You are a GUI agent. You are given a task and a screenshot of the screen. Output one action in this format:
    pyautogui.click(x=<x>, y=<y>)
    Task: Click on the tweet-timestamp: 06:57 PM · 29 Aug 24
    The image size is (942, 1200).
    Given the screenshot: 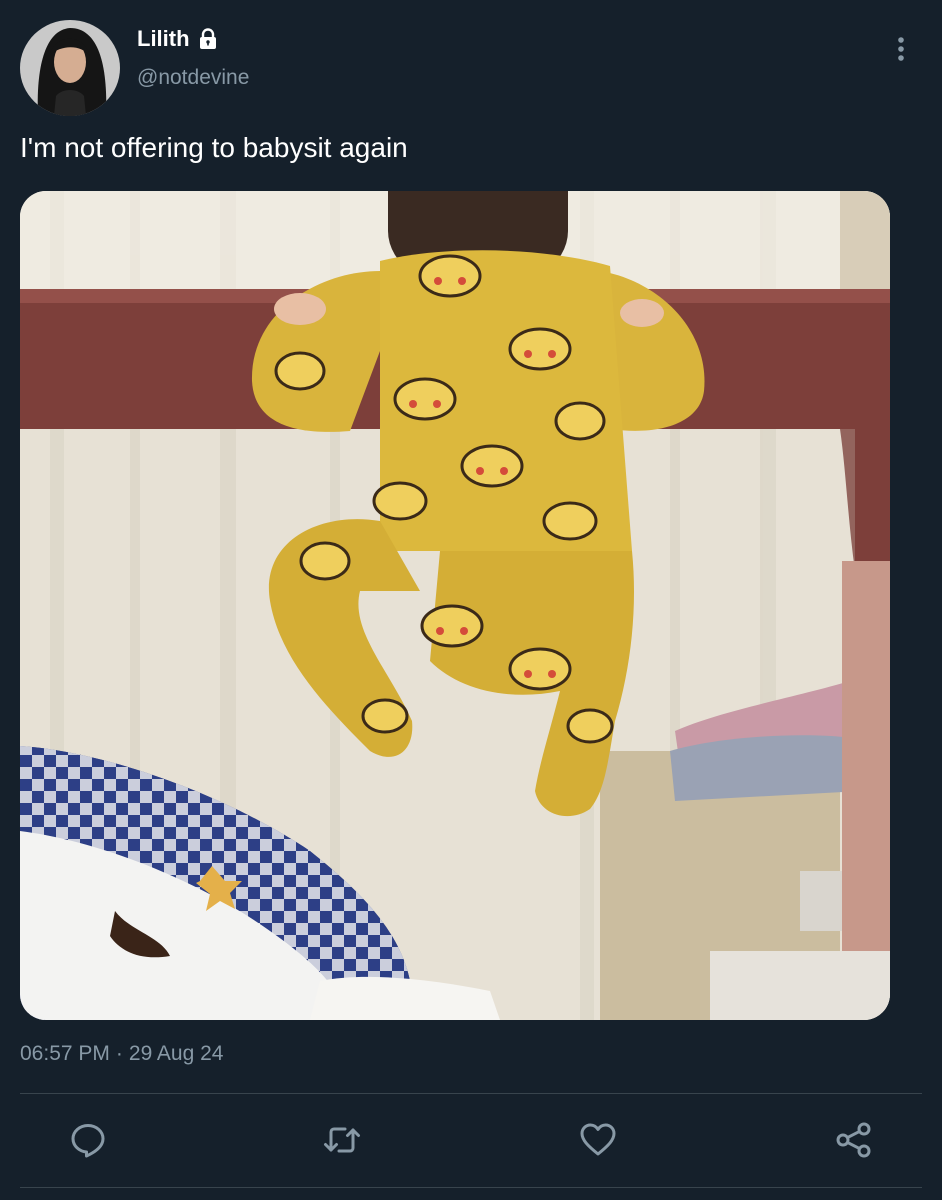 What is the action you would take?
    pyautogui.click(x=121, y=1054)
    